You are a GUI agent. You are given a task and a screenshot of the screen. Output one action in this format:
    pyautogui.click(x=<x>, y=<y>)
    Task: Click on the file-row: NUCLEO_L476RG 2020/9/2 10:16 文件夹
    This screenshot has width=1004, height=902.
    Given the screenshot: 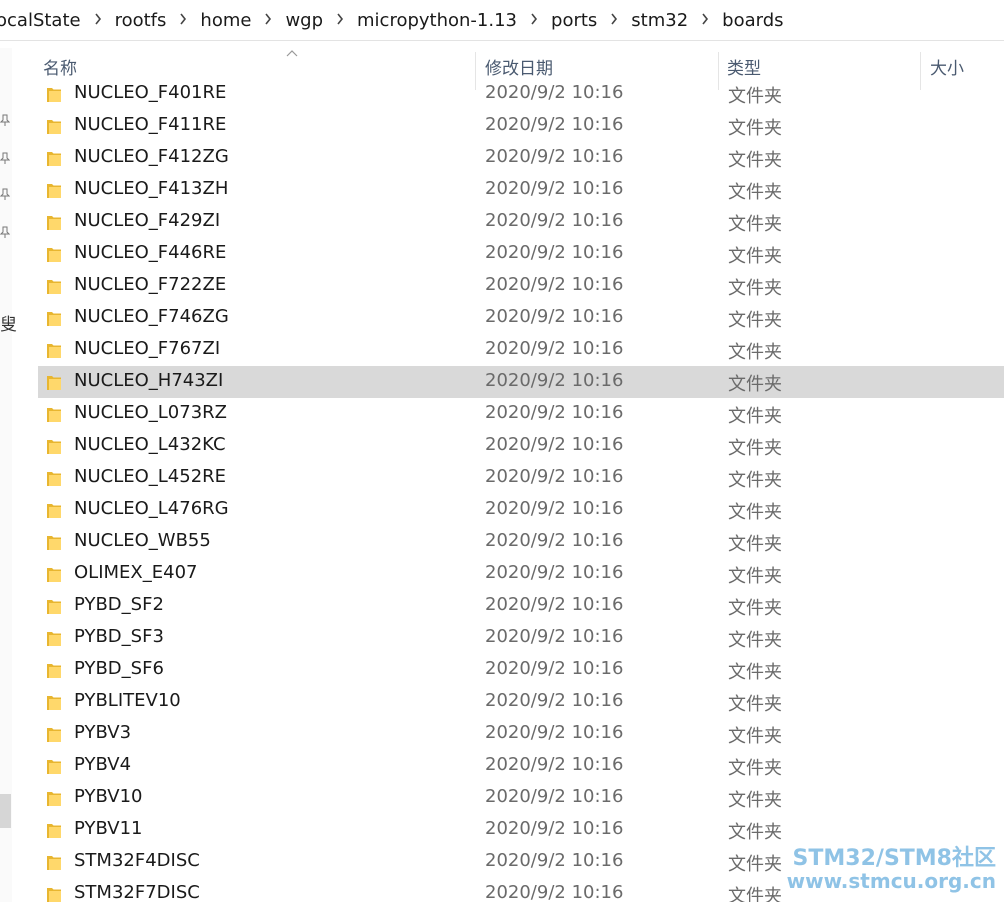 What is the action you would take?
    pyautogui.click(x=521, y=510)
    